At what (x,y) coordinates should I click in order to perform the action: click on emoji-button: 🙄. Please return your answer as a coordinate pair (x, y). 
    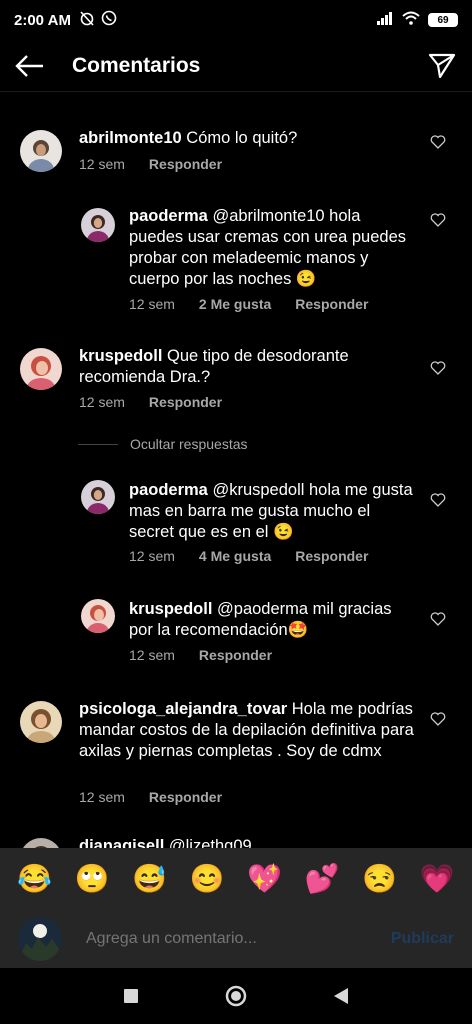
    Looking at the image, I should click on (92, 879).